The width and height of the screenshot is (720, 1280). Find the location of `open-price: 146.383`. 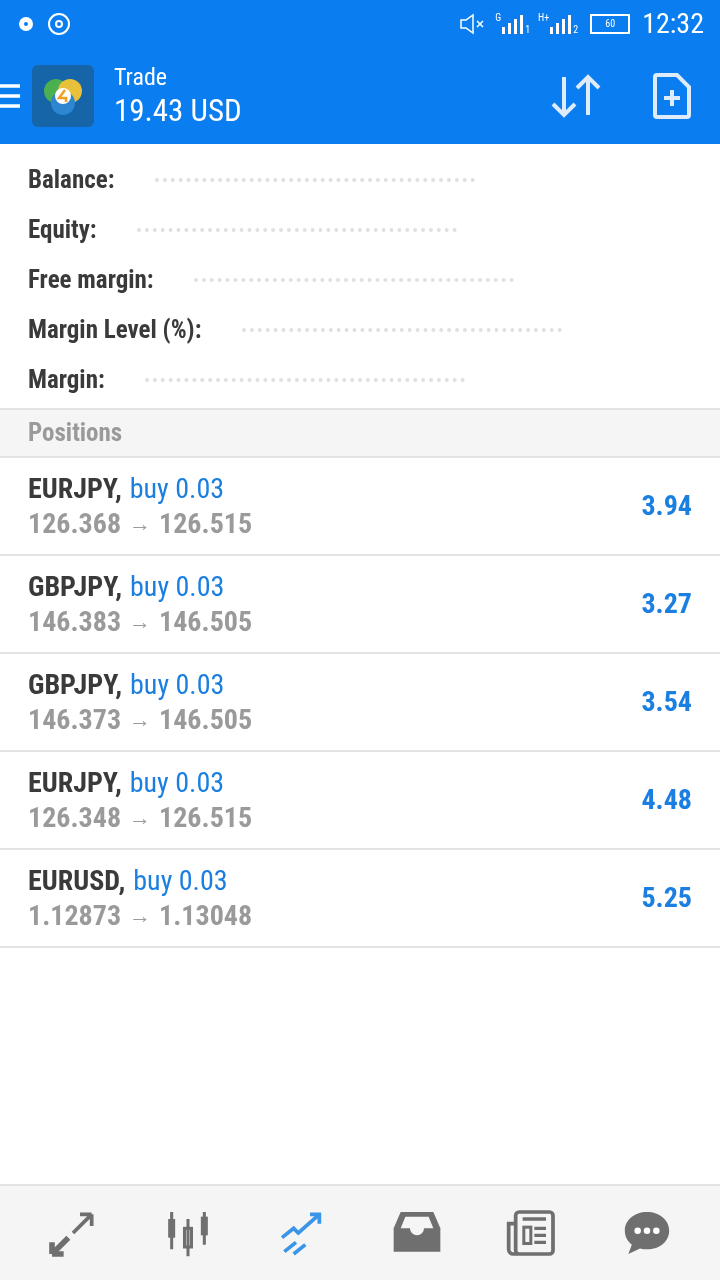

open-price: 146.383 is located at coordinates (75, 621).